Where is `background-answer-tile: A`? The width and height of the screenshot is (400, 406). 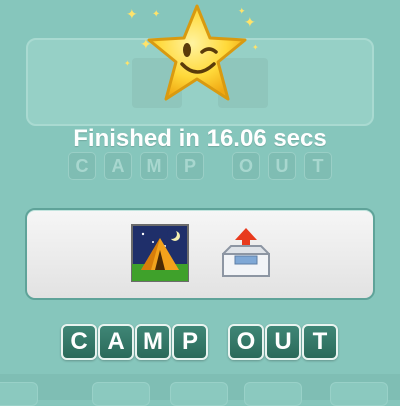
background-answer-tile: A is located at coordinates (118, 166).